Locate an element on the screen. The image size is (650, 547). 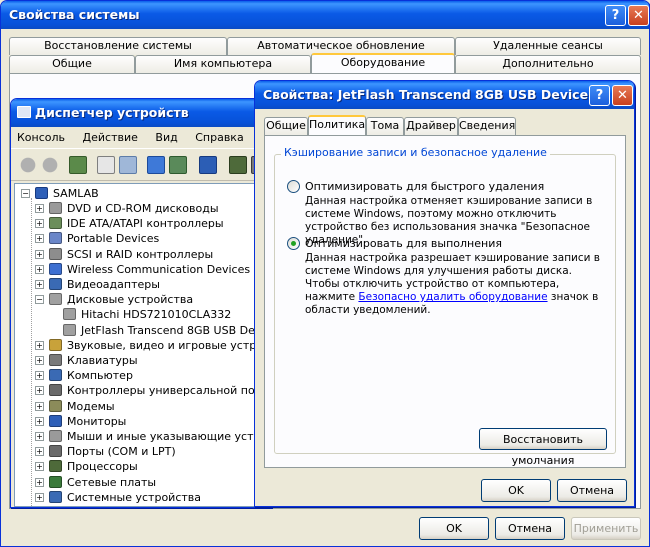
tree-connector is located at coordinates (31, 352).